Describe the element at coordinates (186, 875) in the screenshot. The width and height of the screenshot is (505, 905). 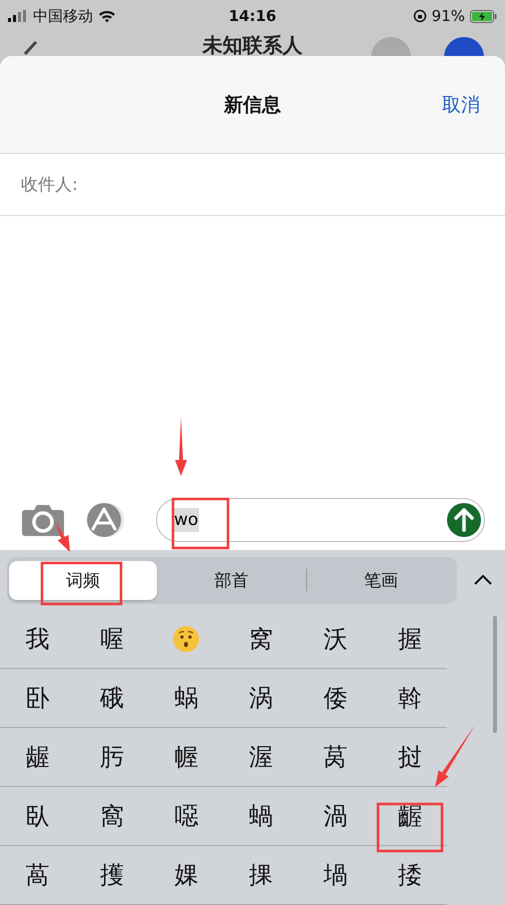
I see `candidate-character: 婐` at that location.